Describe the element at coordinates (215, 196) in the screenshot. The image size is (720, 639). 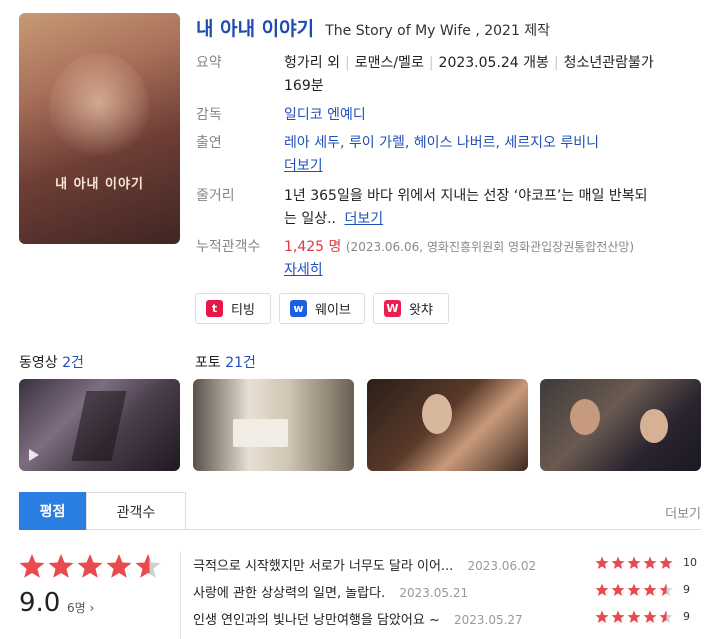
I see `plot-label: 줄거리` at that location.